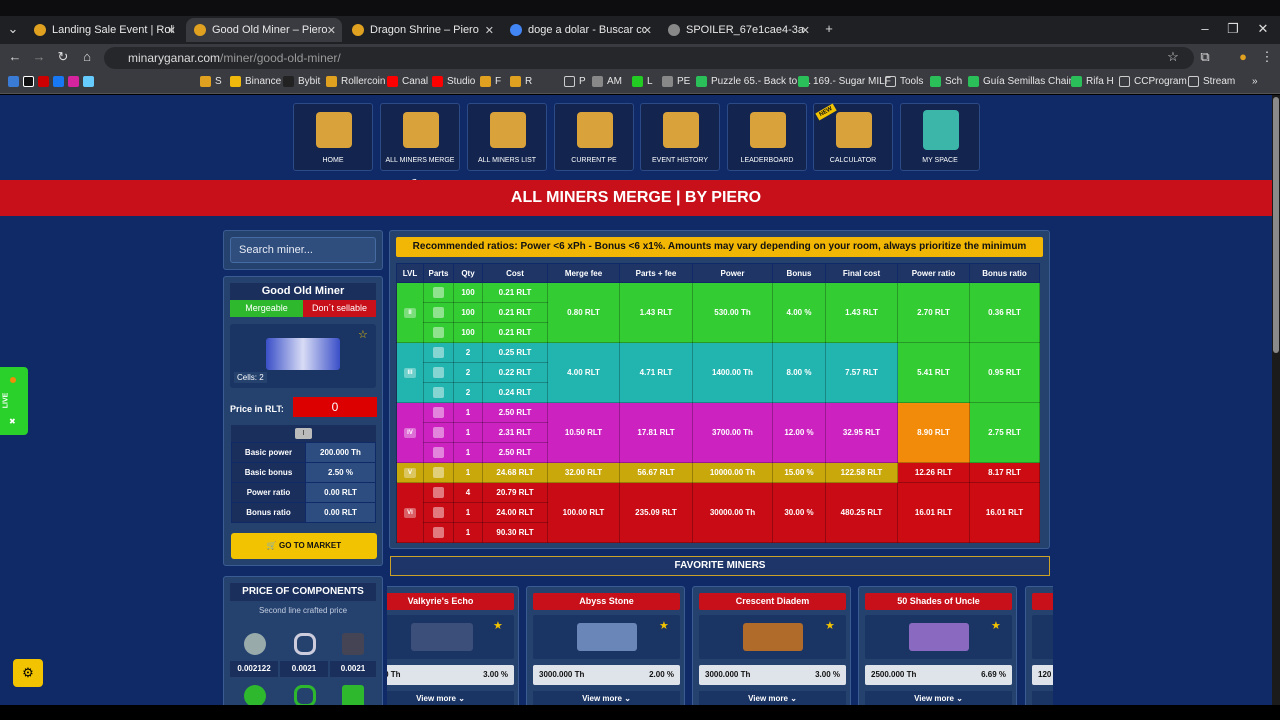  I want to click on bookmark-canal: Canal, so click(407, 81).